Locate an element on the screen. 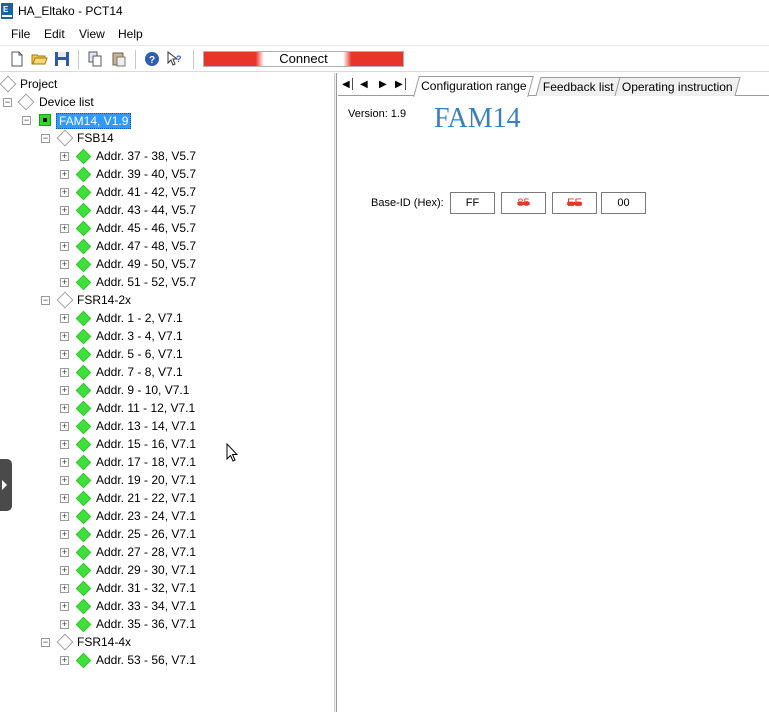  menu-help: Help is located at coordinates (130, 34).